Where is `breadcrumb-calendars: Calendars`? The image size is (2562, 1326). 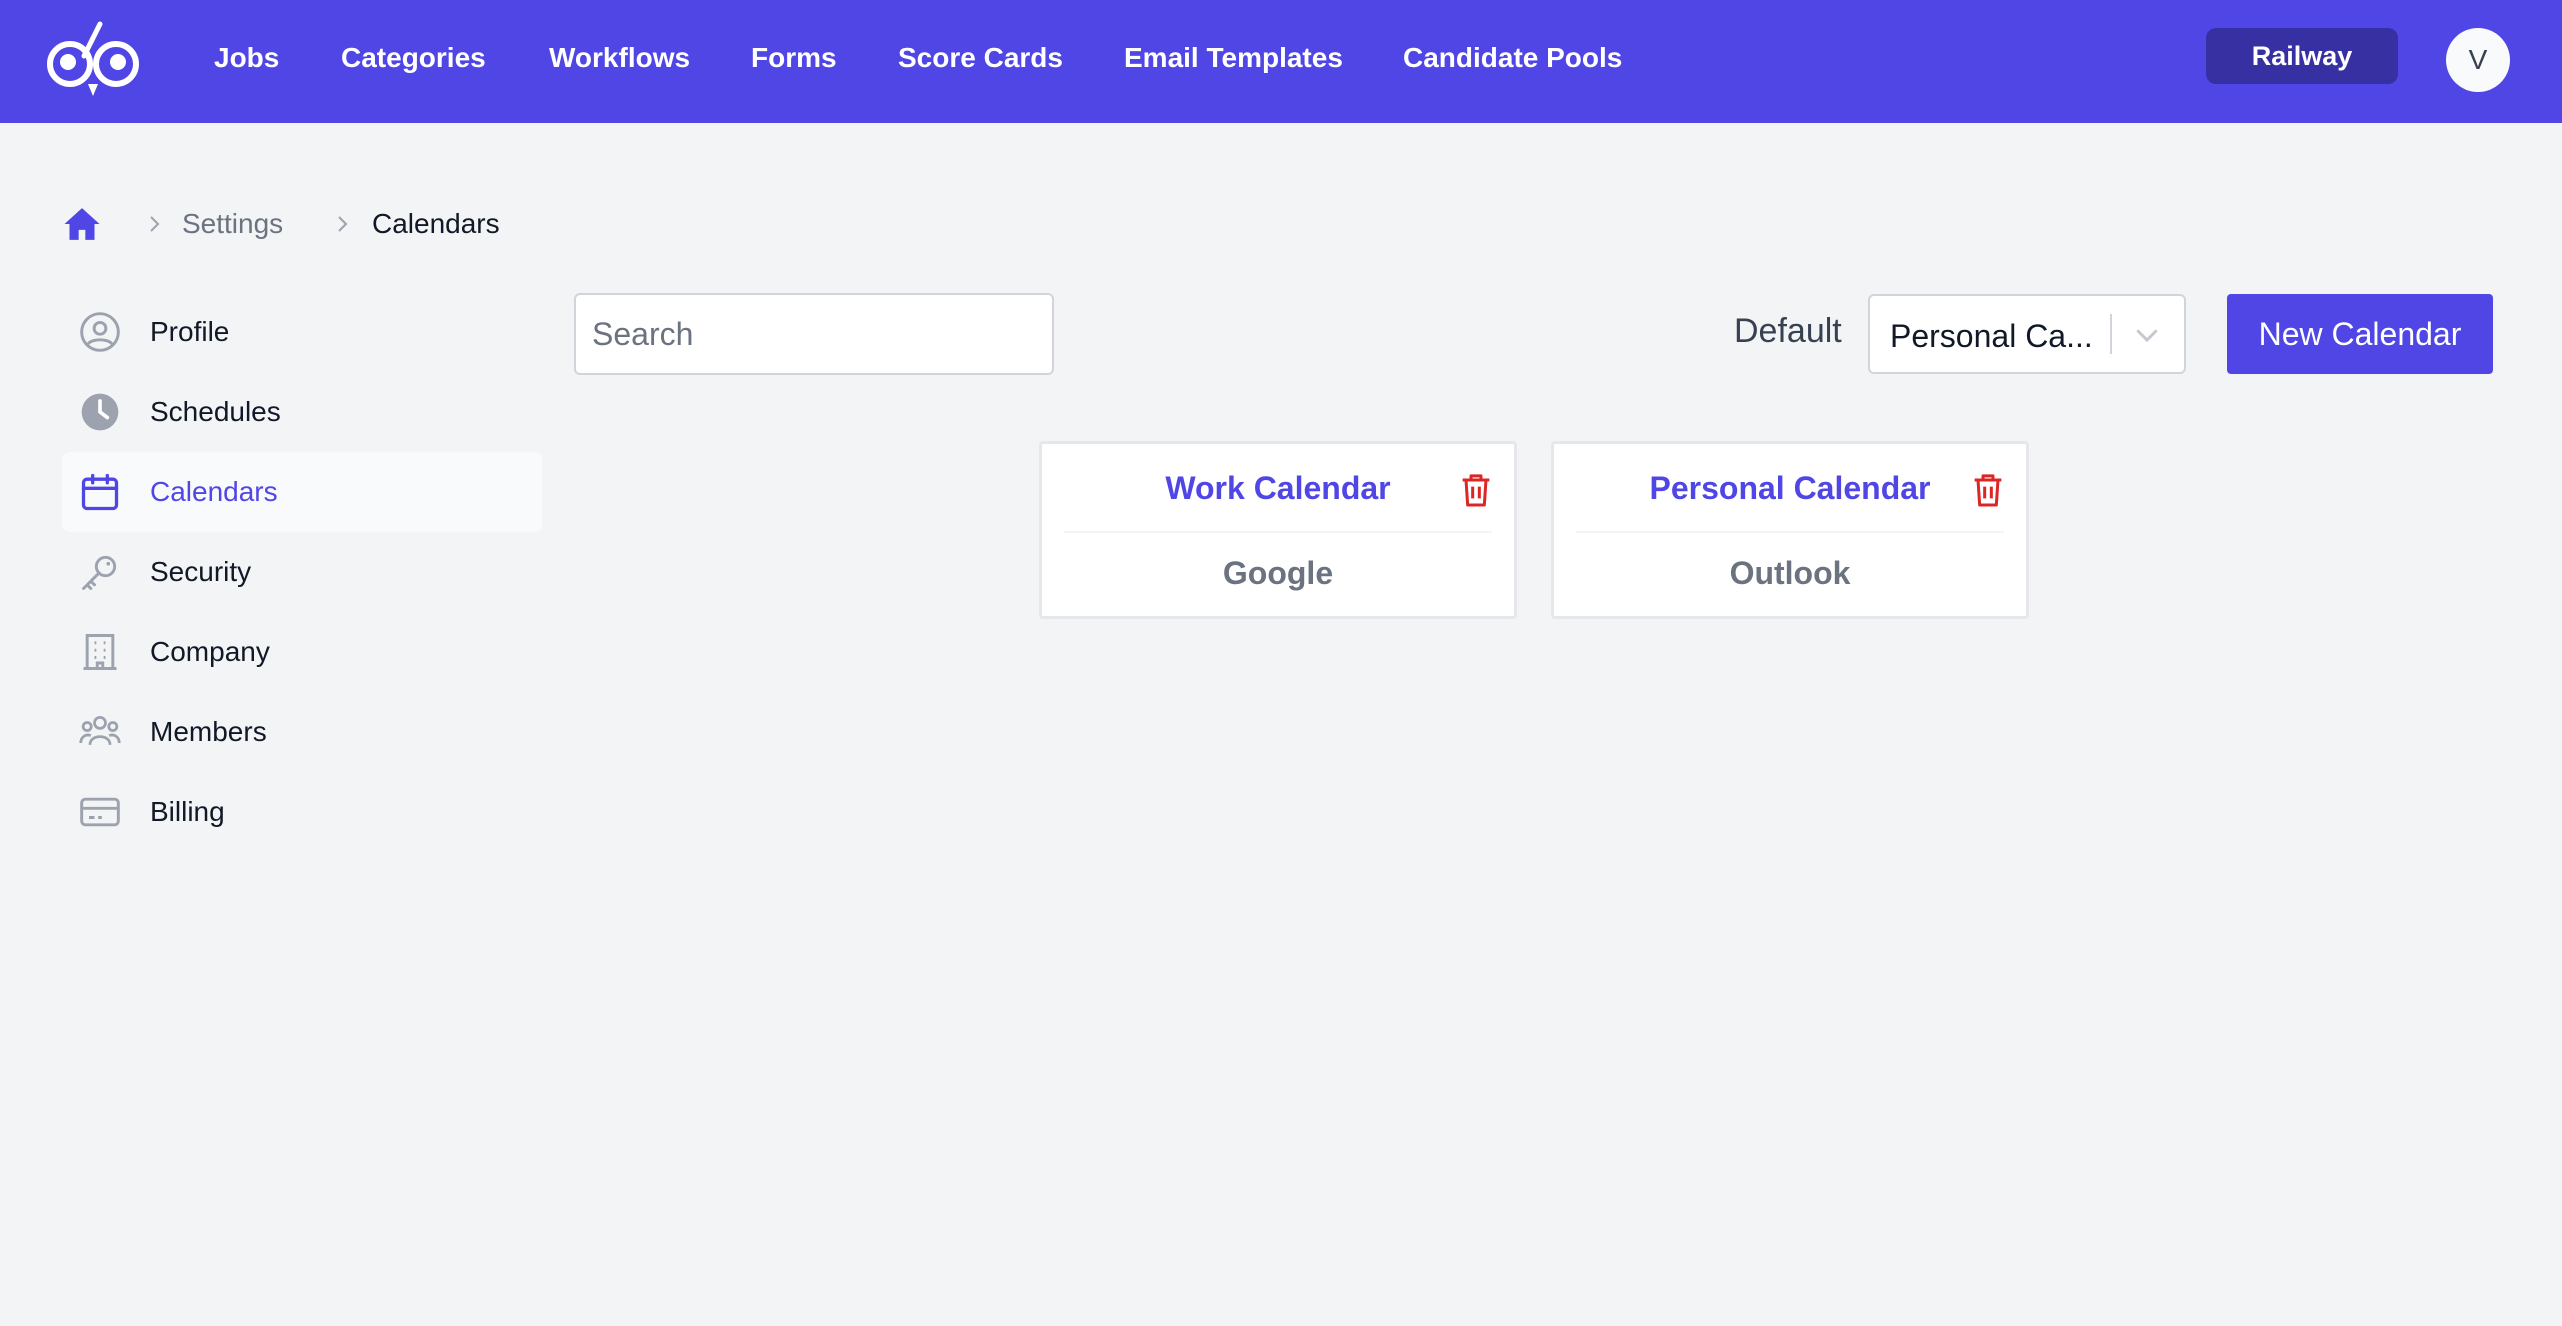 breadcrumb-calendars: Calendars is located at coordinates (436, 223).